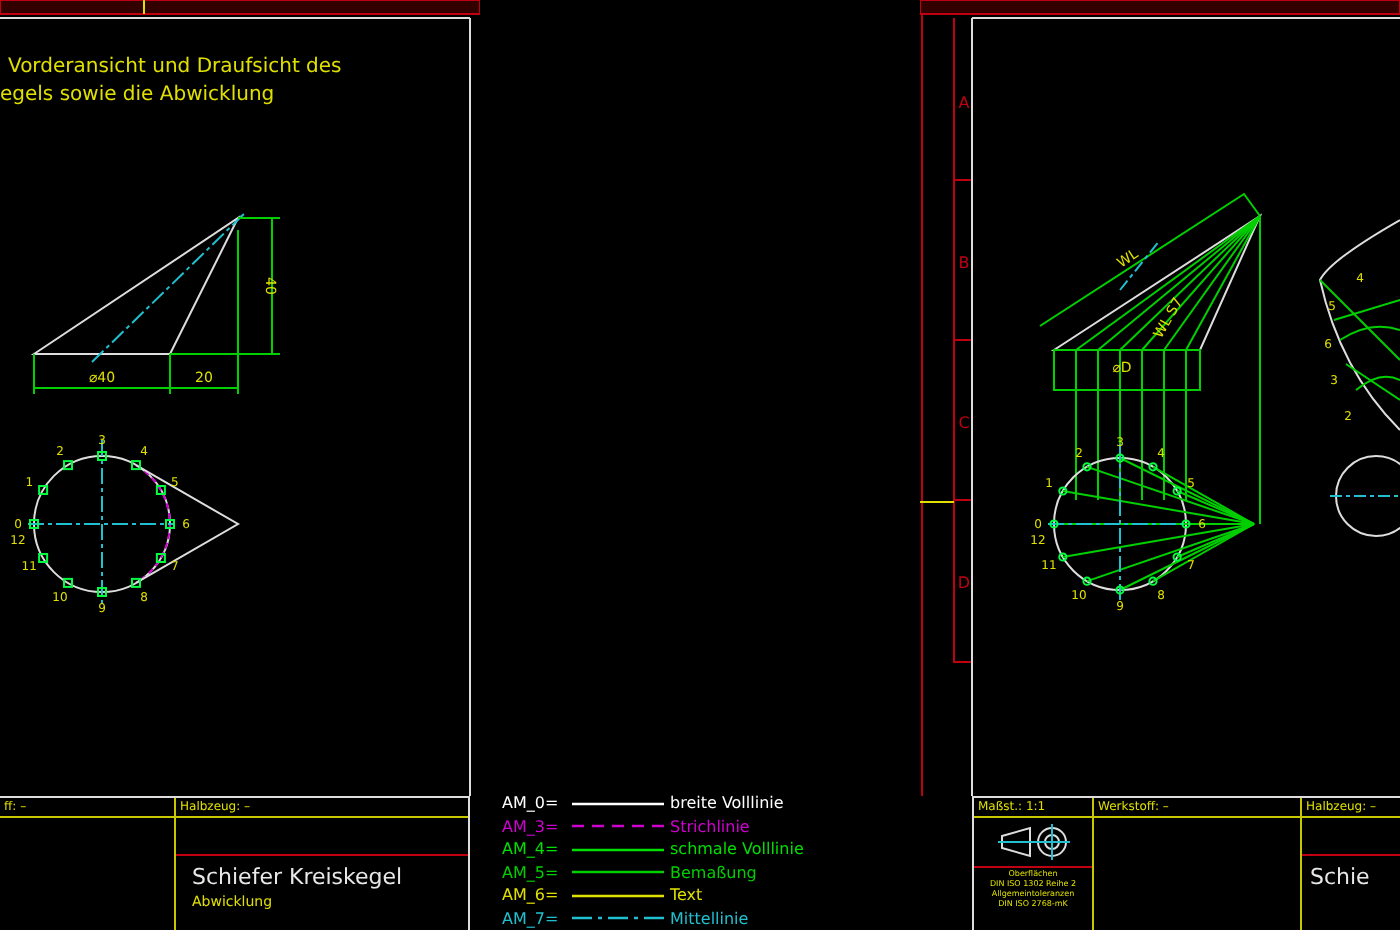  Describe the element at coordinates (710, 826) in the screenshot. I see `line-type-label: Strichlinie` at that location.